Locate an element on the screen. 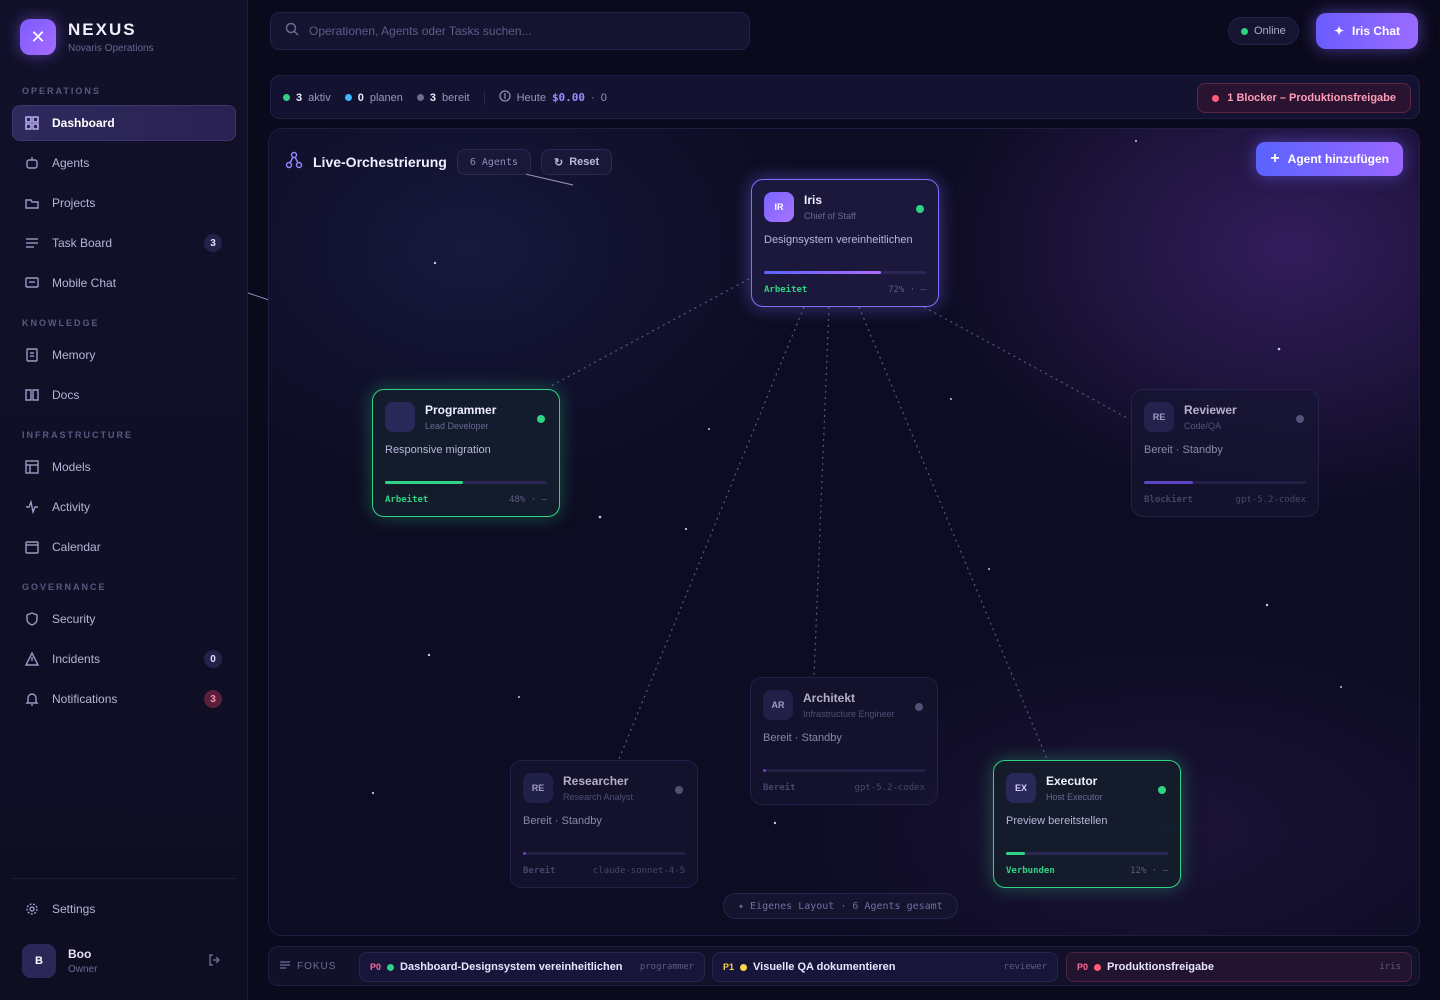  agent-role: Infrastructure Engineer is located at coordinates (849, 714).